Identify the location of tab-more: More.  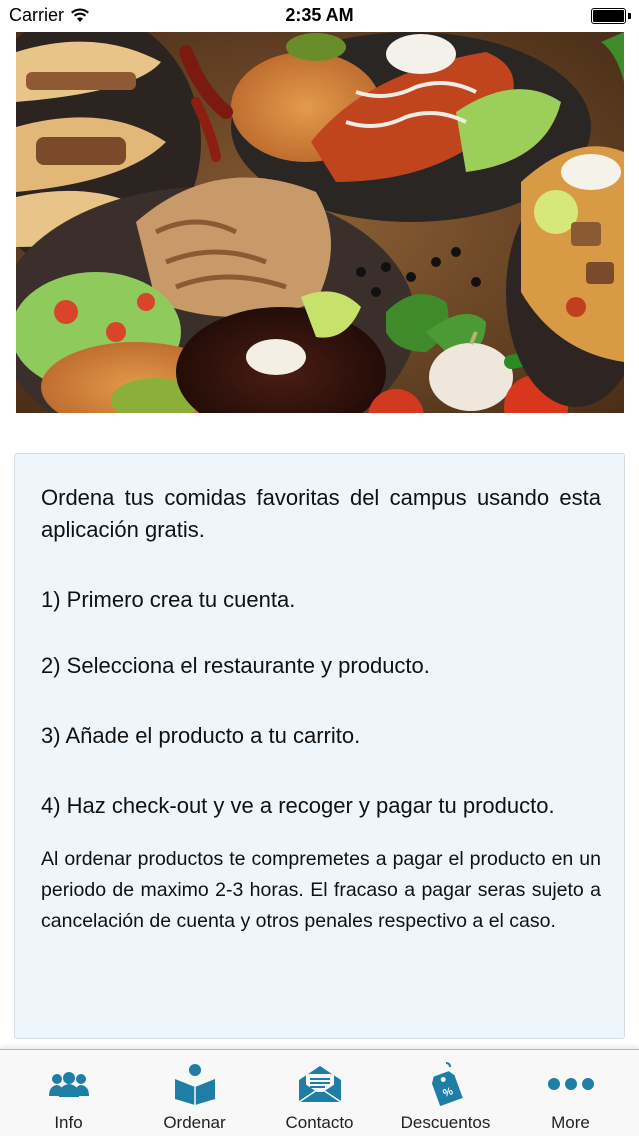
(570, 1093).